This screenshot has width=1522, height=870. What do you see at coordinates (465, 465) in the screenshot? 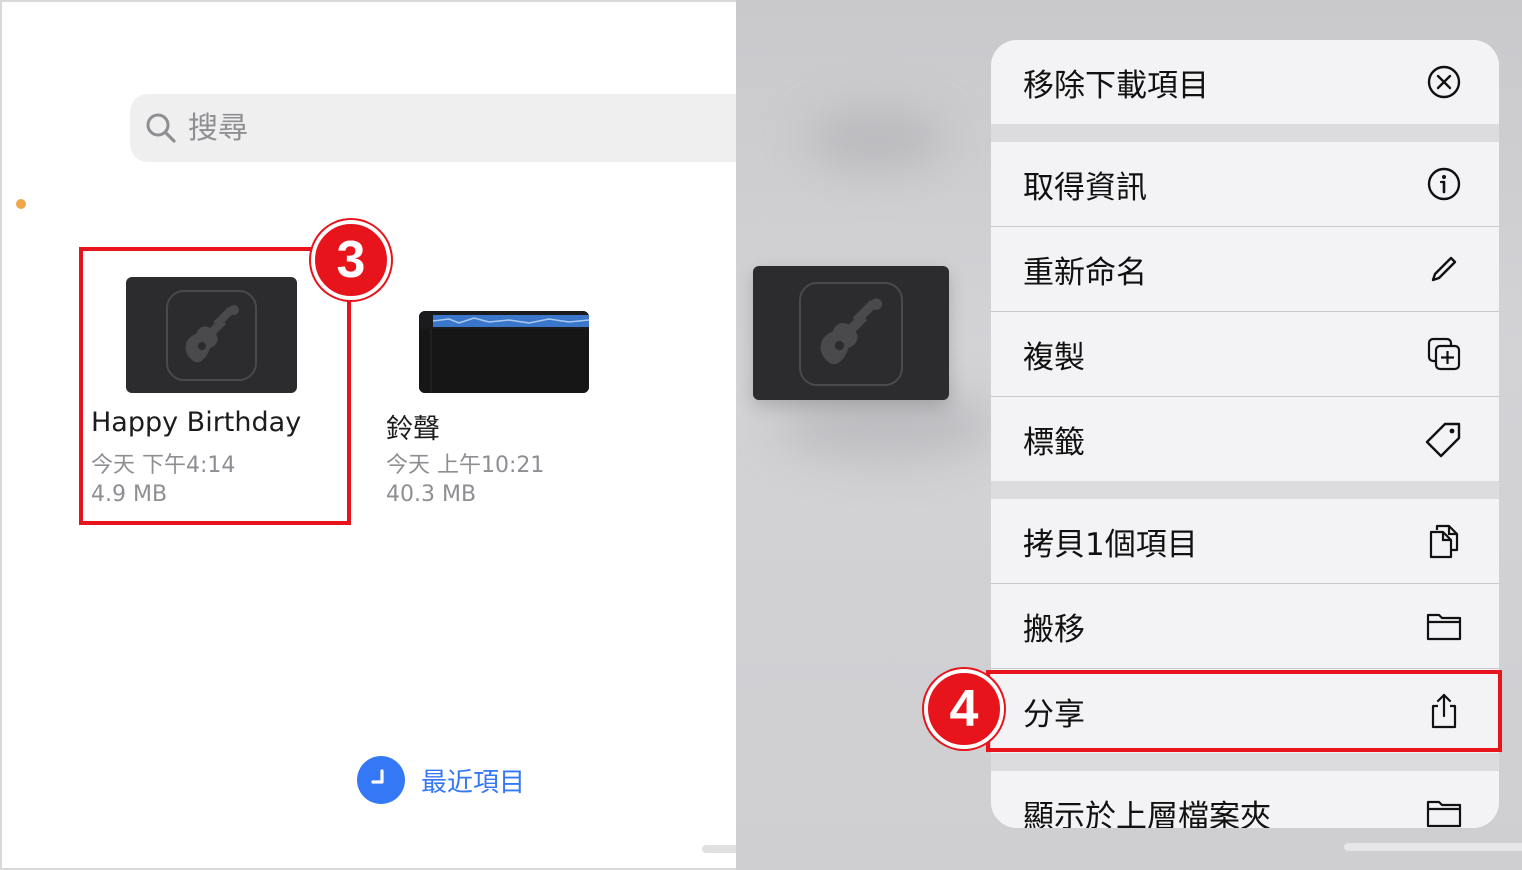
I see `file-date: 今天 上午10:21` at bounding box center [465, 465].